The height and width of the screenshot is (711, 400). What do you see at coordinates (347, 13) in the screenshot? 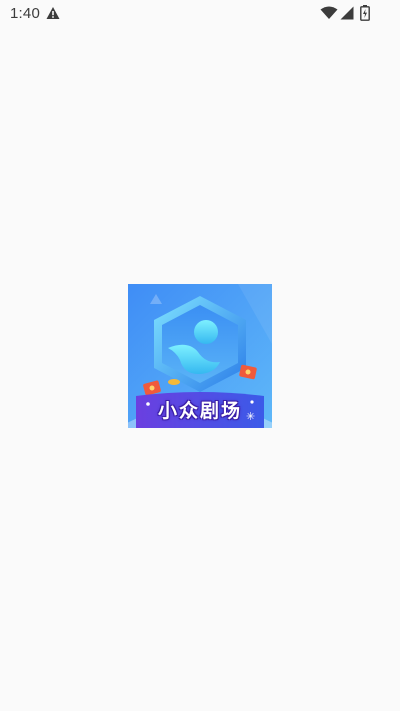
I see `signal-icon` at bounding box center [347, 13].